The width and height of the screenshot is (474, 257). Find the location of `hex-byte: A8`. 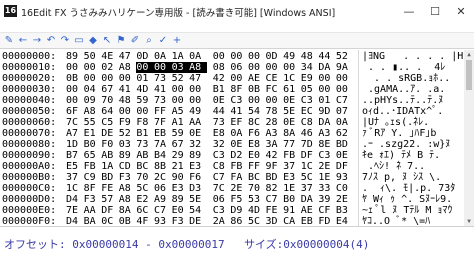

hex-byte: A8 is located at coordinates (128, 188).